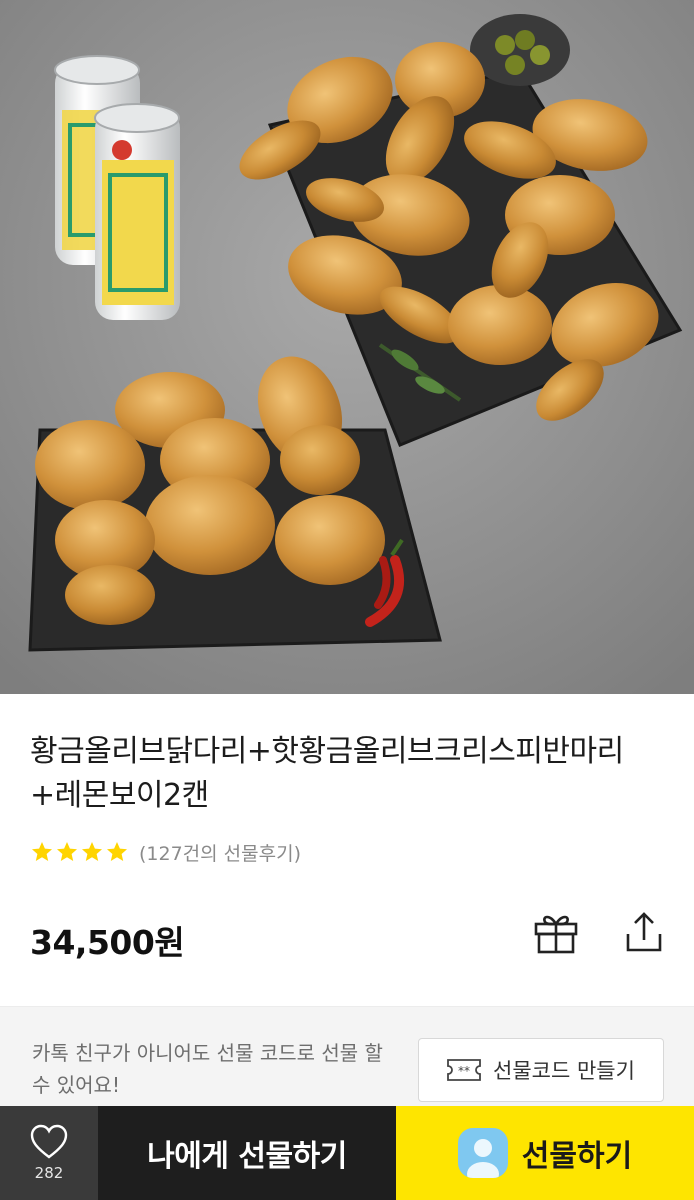 The height and width of the screenshot is (1200, 694). I want to click on gift-wish-button, so click(556, 932).